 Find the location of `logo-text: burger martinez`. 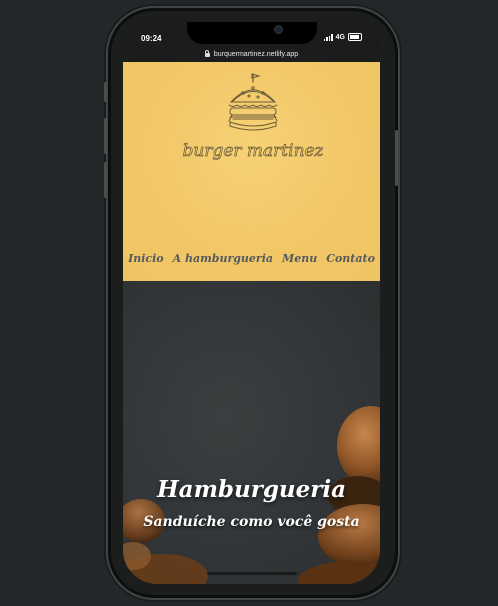

logo-text: burger martinez is located at coordinates (253, 151).